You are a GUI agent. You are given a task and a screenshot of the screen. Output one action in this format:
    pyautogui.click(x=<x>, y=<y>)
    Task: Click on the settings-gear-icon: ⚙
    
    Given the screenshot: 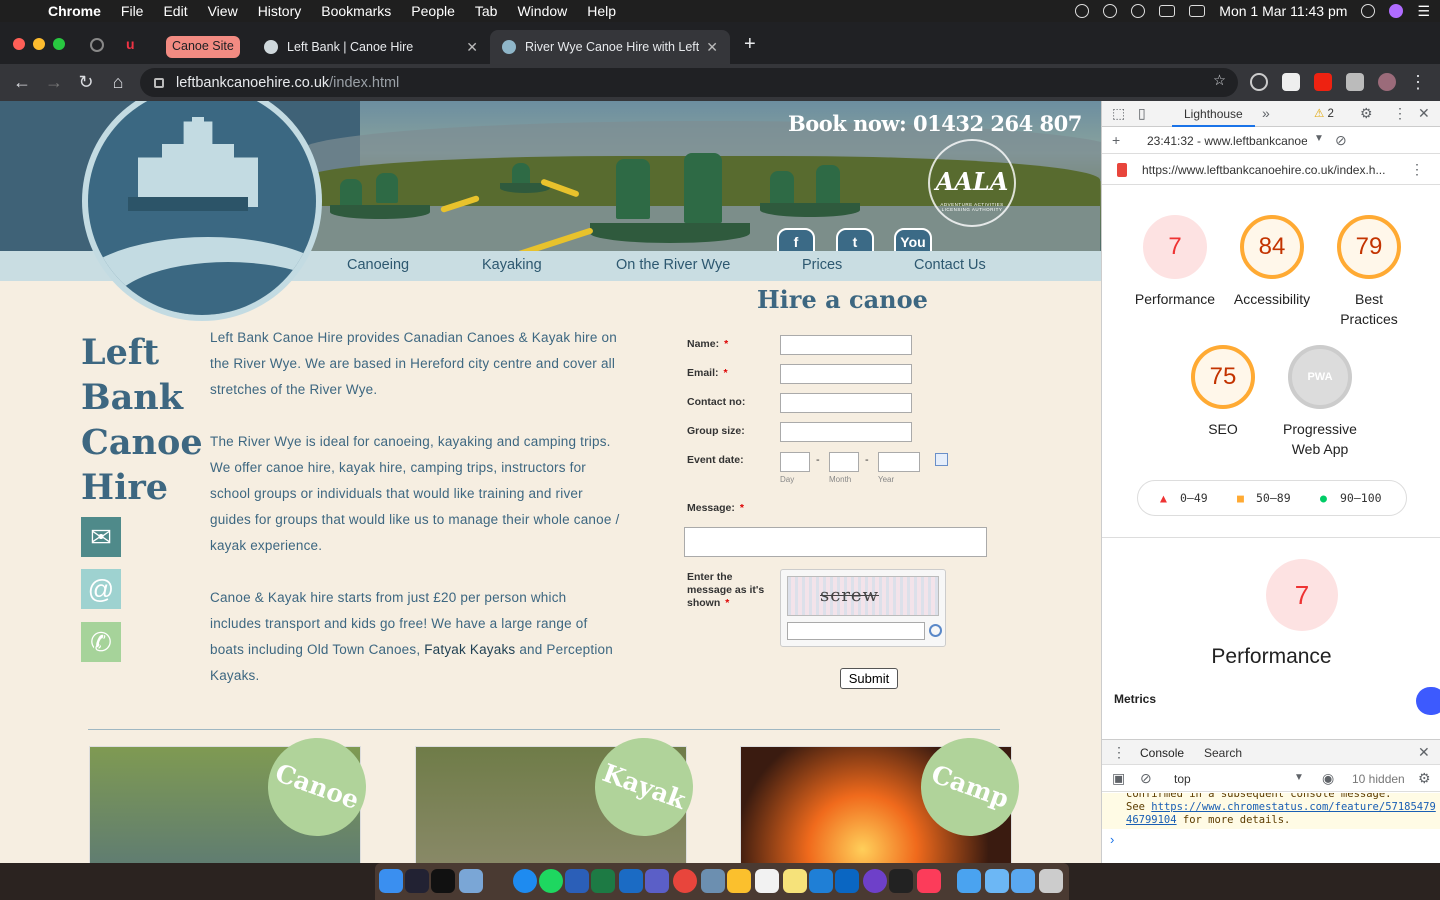 What is the action you would take?
    pyautogui.click(x=1366, y=113)
    